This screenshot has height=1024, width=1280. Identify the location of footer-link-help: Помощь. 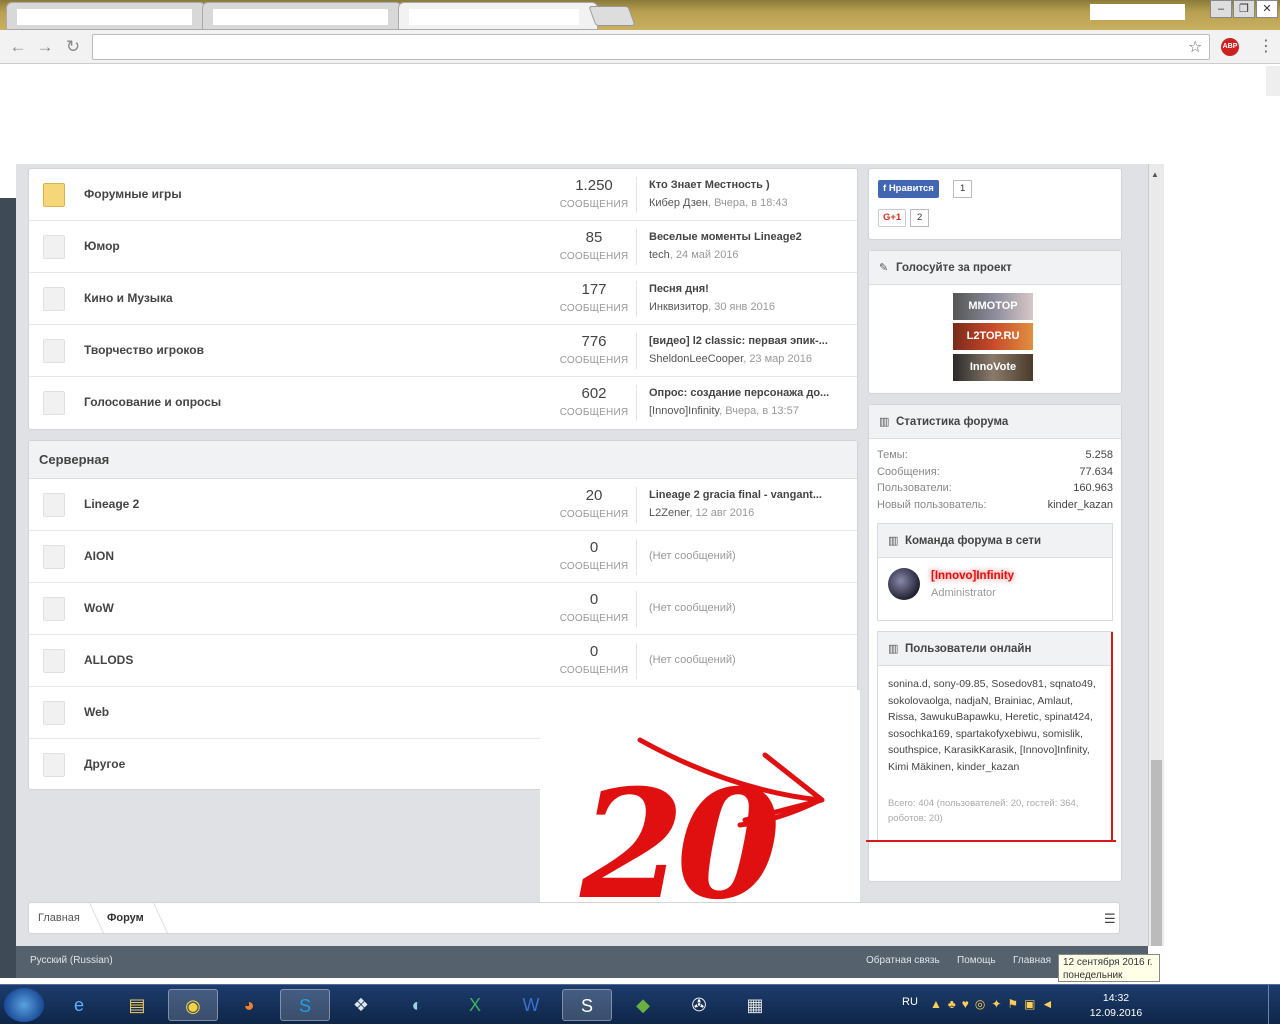
(976, 960).